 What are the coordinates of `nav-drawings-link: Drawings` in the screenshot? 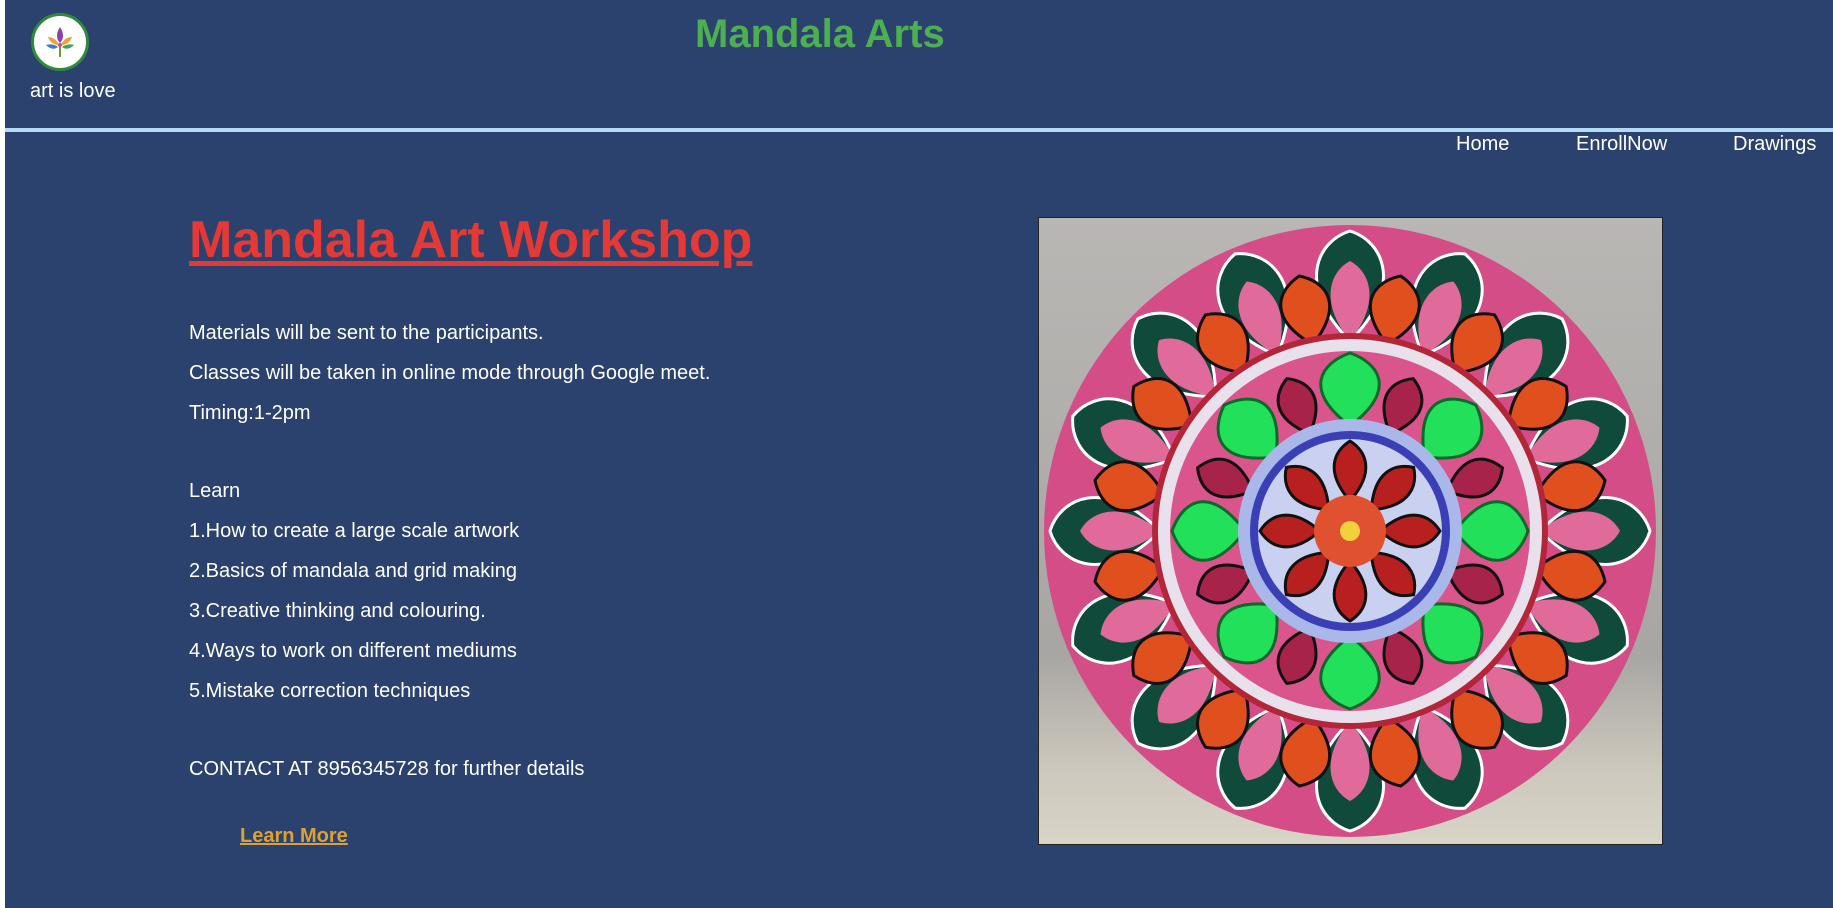 It's located at (1774, 144).